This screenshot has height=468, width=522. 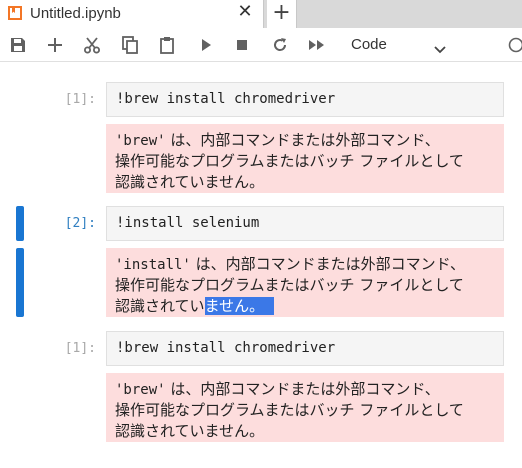 I want to click on notebook-tab: Untitled.ipynb ✕, so click(x=132, y=14).